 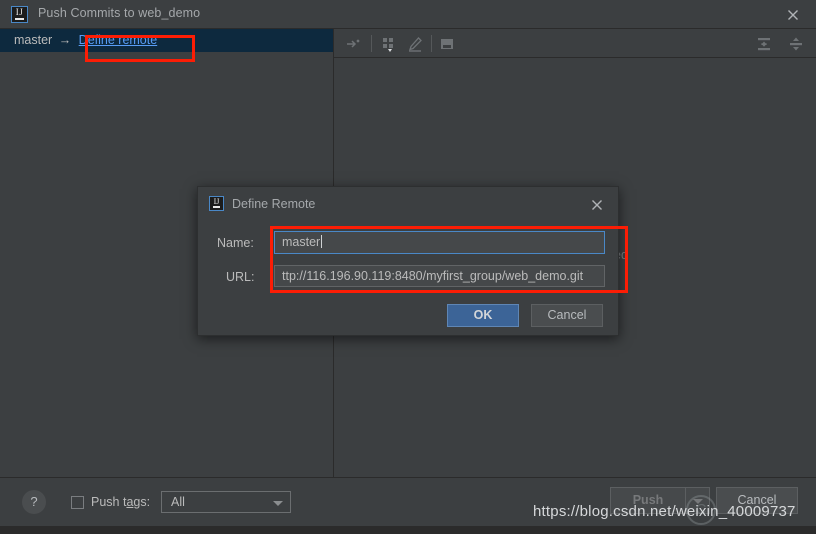 What do you see at coordinates (301, 242) in the screenshot?
I see `name-input-value: master` at bounding box center [301, 242].